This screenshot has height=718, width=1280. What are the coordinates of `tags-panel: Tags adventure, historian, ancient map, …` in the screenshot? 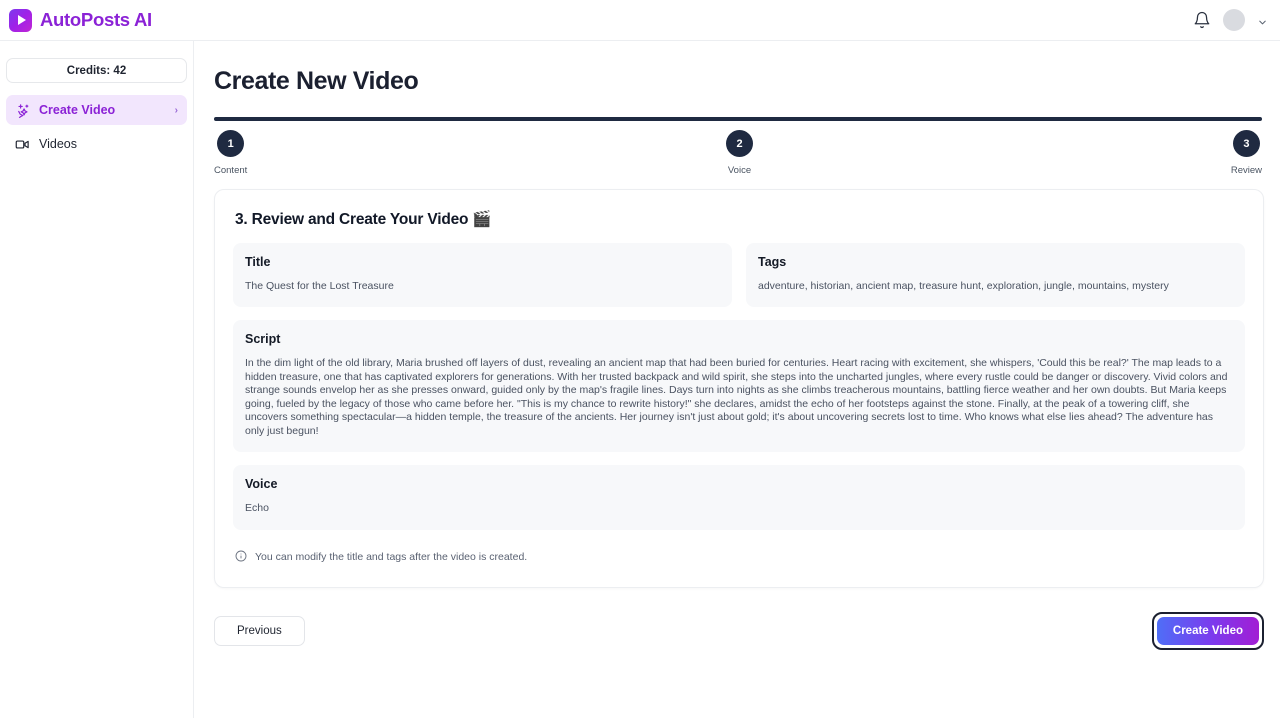 It's located at (995, 275).